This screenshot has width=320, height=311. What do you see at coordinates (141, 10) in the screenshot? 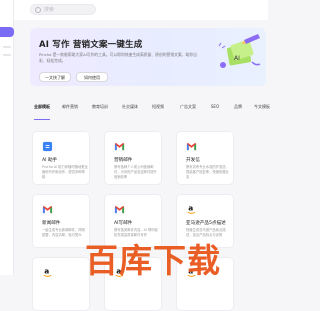
I see `top-bar: 搜索` at bounding box center [141, 10].